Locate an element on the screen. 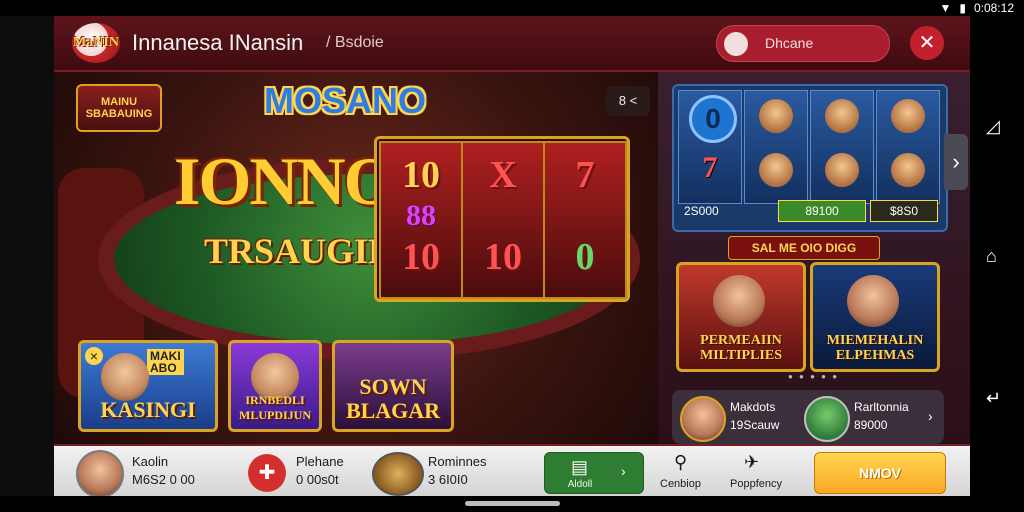  plane-name: Plehane is located at coordinates (320, 461).